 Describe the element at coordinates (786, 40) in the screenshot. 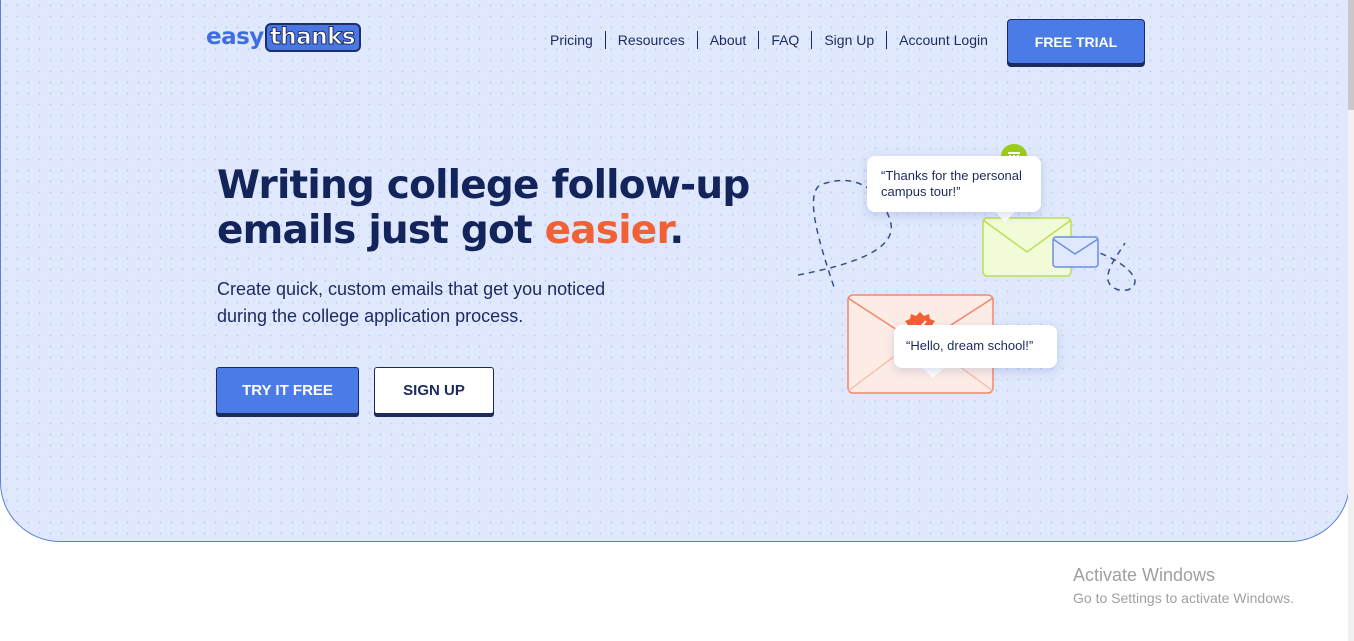

I see `nav-faq: FAQ` at that location.